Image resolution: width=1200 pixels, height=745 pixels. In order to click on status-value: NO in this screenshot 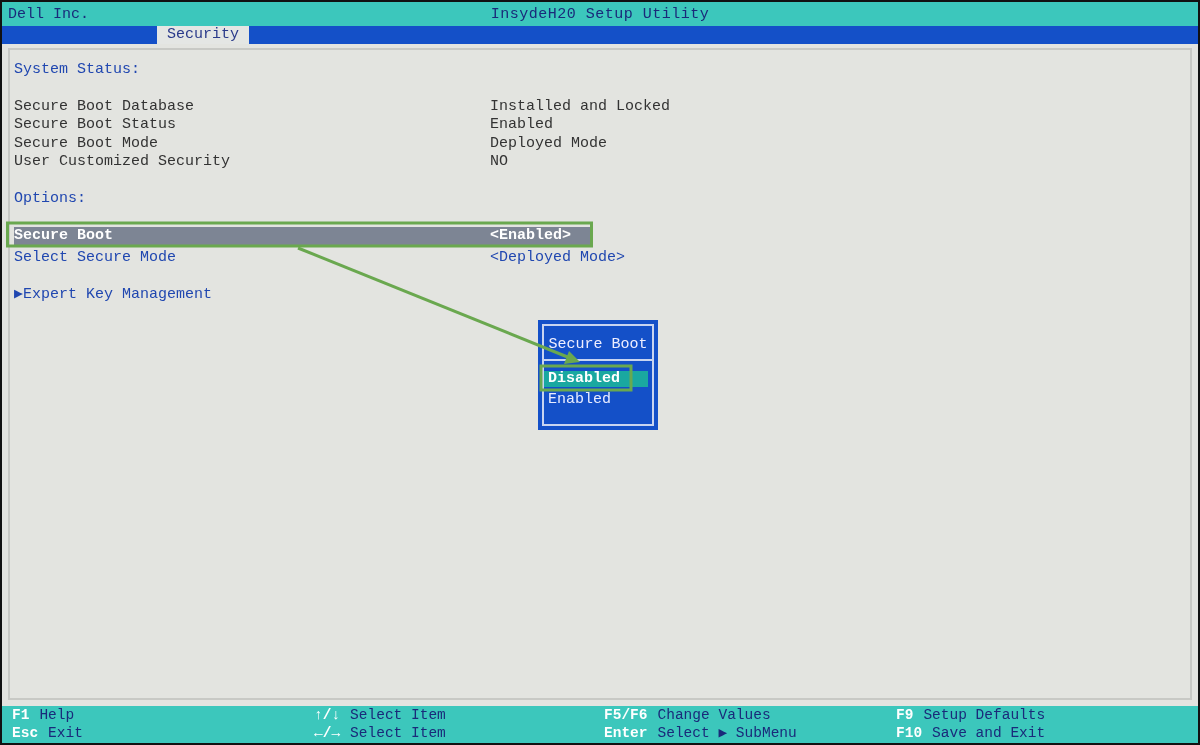, I will do `click(499, 162)`.